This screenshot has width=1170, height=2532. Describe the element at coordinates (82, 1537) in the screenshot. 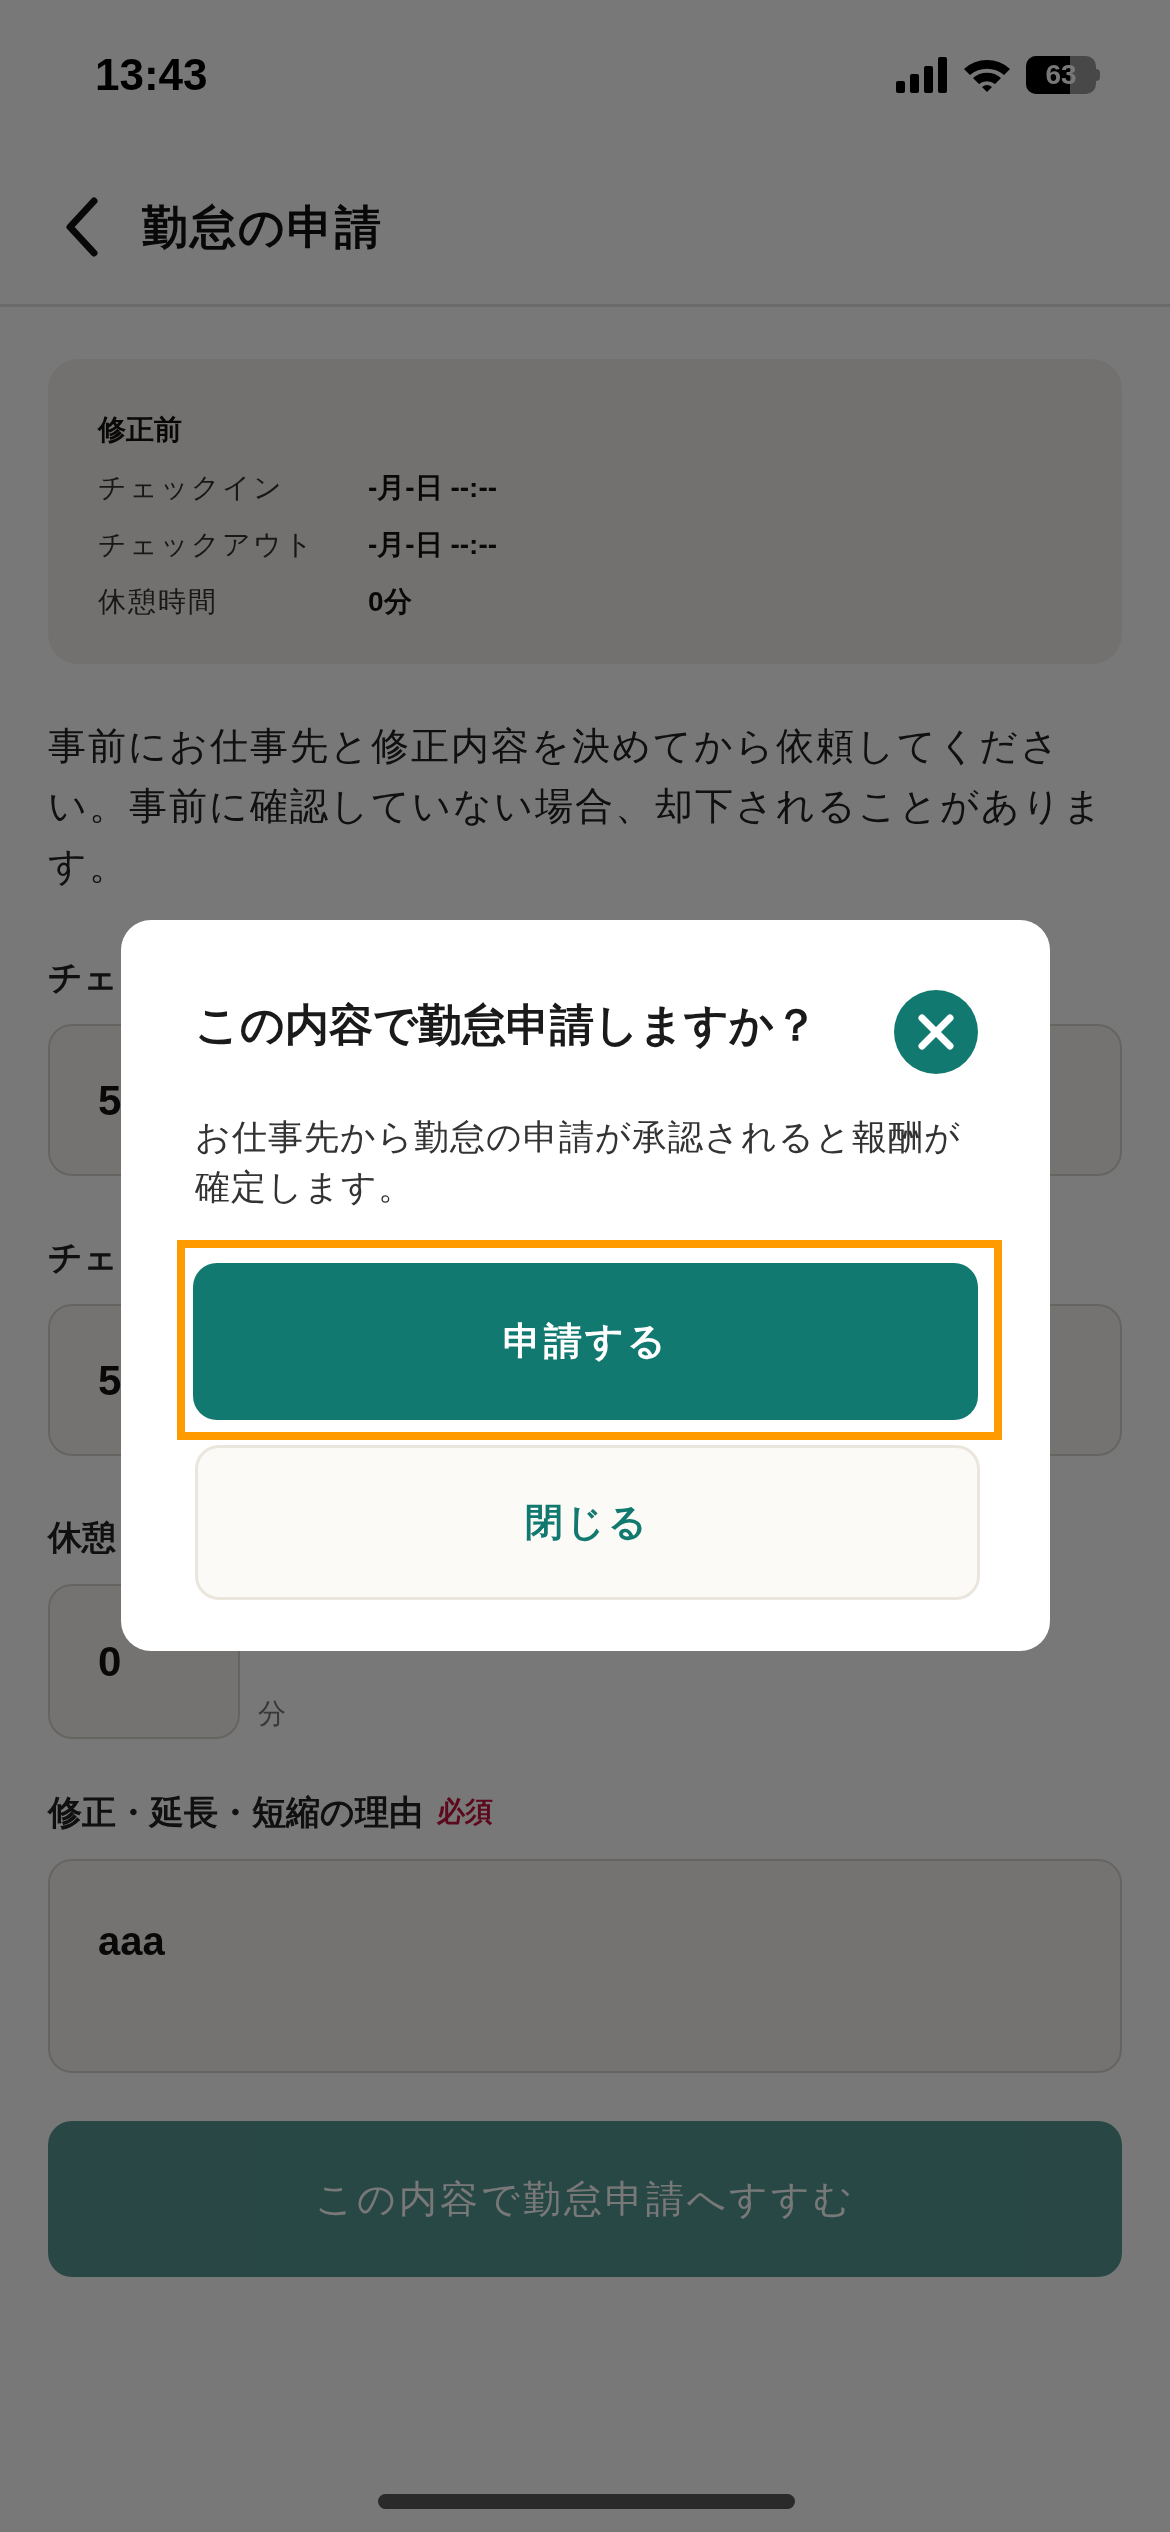

I see `field-label: 休憩` at that location.